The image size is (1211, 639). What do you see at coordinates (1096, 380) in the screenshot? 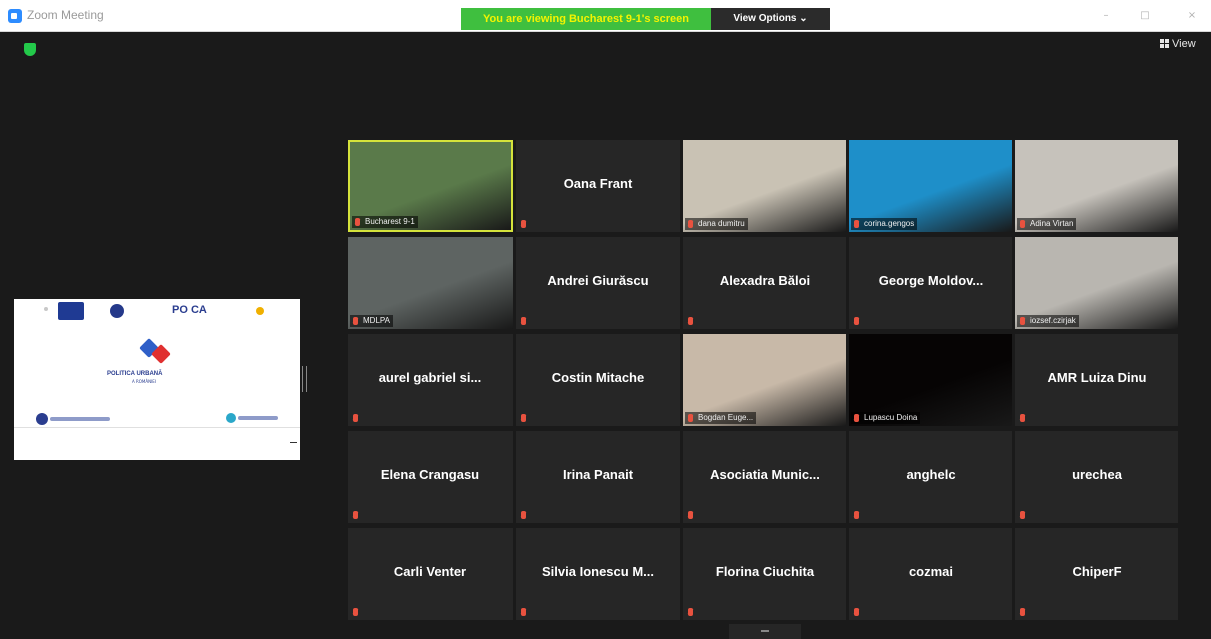
I see `participant-tile: AMR Luiza Dinu` at bounding box center [1096, 380].